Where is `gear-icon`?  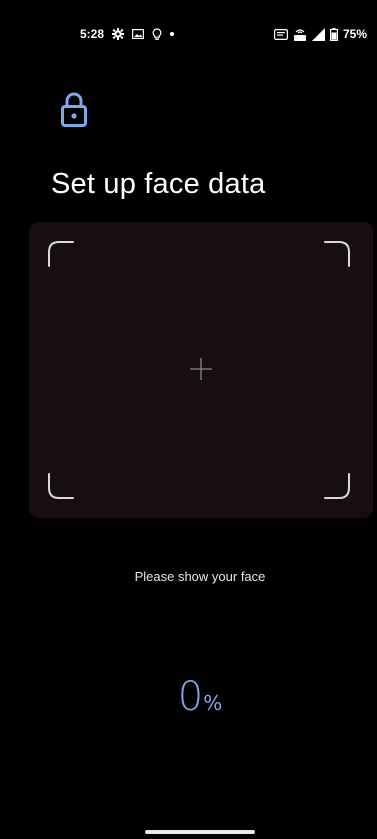
gear-icon is located at coordinates (118, 34).